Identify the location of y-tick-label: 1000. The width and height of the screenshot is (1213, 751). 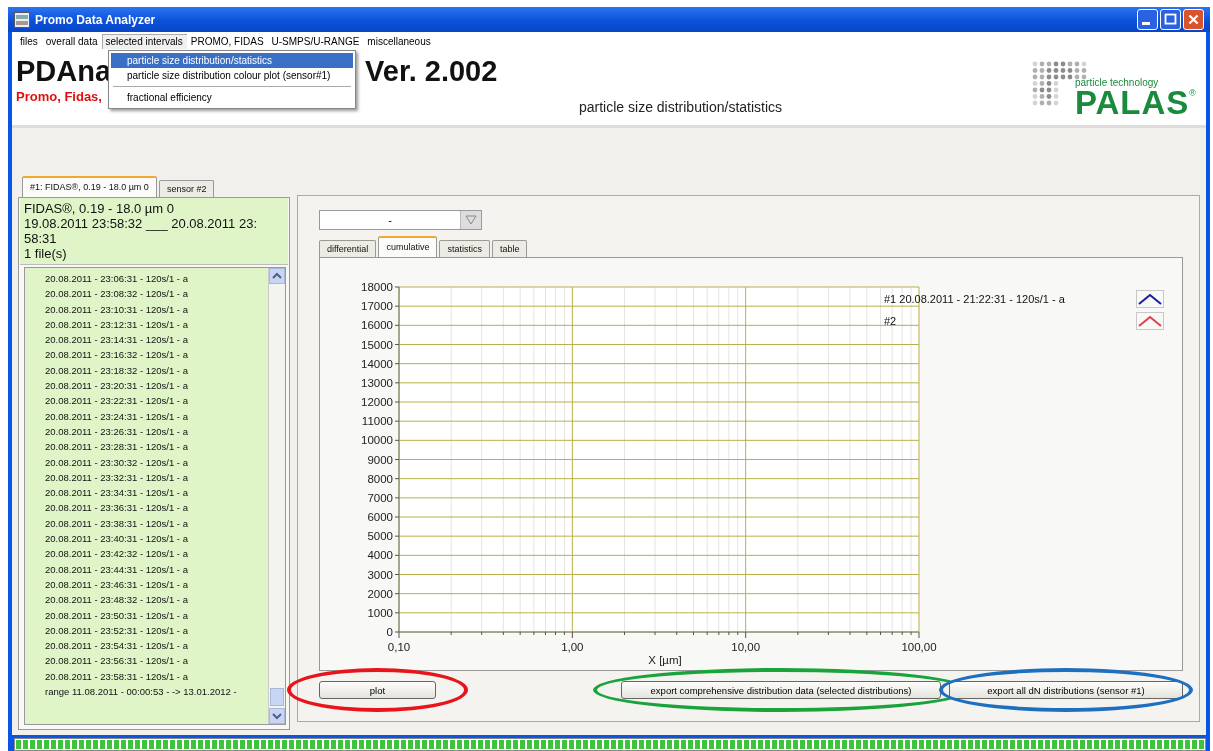
(380, 612).